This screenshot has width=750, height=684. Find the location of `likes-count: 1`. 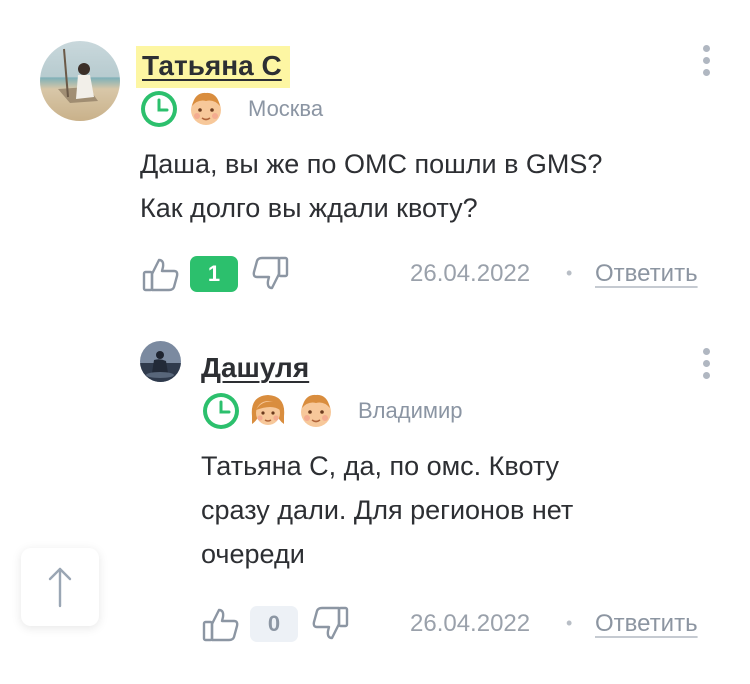

likes-count: 1 is located at coordinates (214, 274).